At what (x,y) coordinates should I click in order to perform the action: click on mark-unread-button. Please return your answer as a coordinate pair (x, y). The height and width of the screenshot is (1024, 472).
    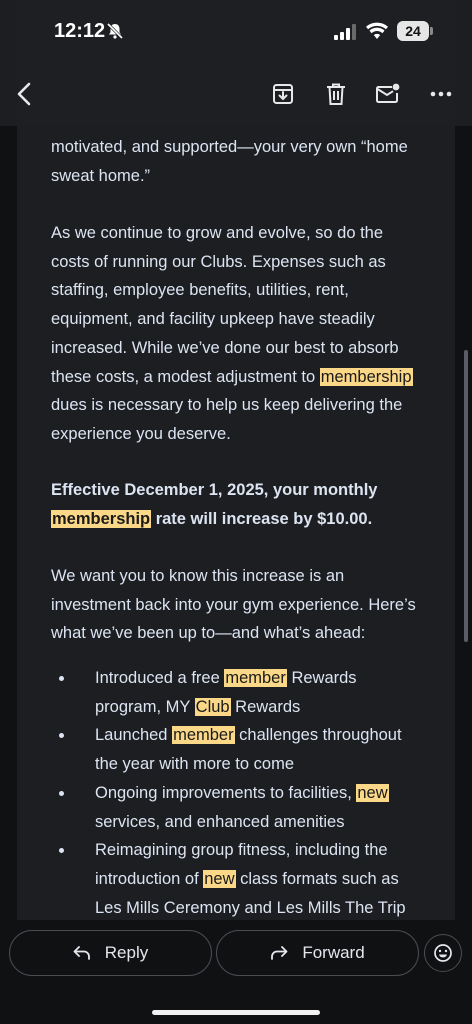
    Looking at the image, I should click on (388, 94).